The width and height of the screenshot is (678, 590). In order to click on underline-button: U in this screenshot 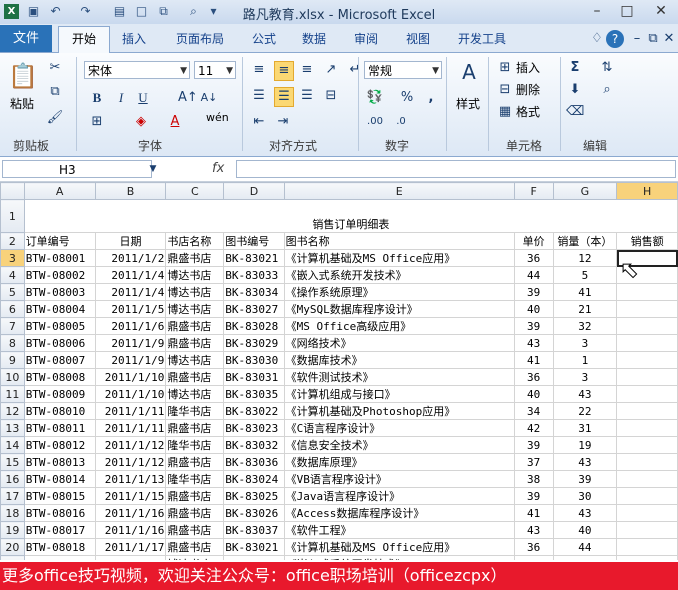, I will do `click(143, 98)`.